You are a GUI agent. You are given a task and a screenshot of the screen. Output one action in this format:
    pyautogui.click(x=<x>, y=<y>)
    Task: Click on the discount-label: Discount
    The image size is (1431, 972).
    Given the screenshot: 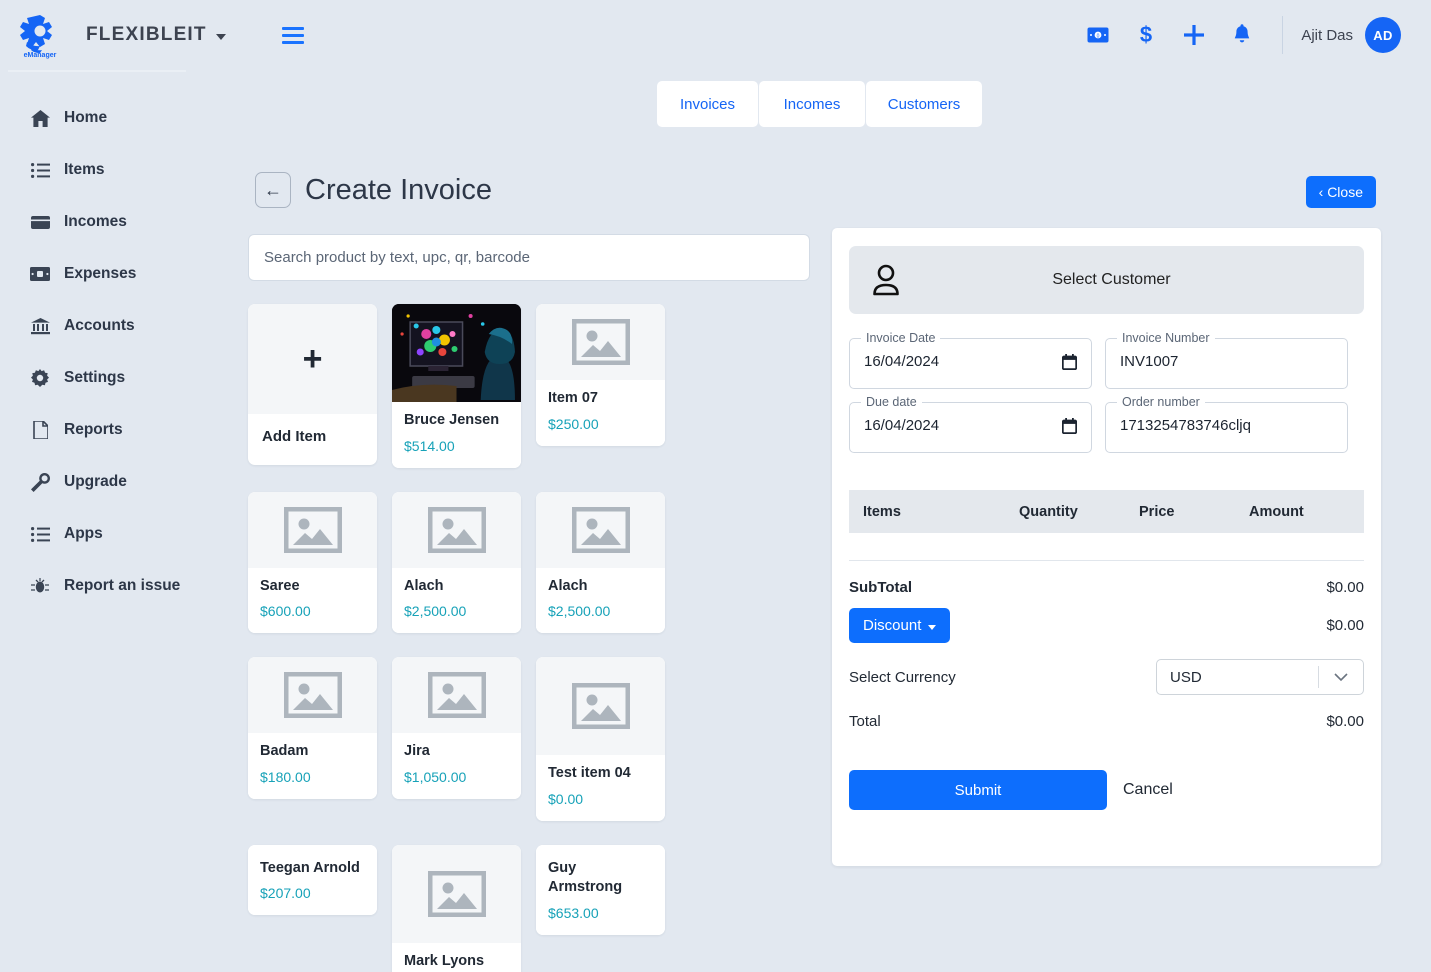 What is the action you would take?
    pyautogui.click(x=892, y=625)
    